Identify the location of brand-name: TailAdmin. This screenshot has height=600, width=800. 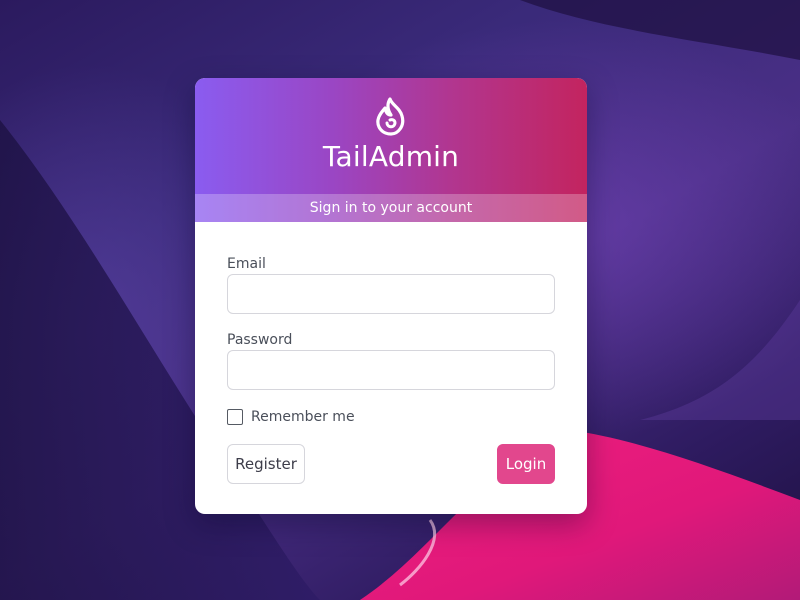
(391, 156).